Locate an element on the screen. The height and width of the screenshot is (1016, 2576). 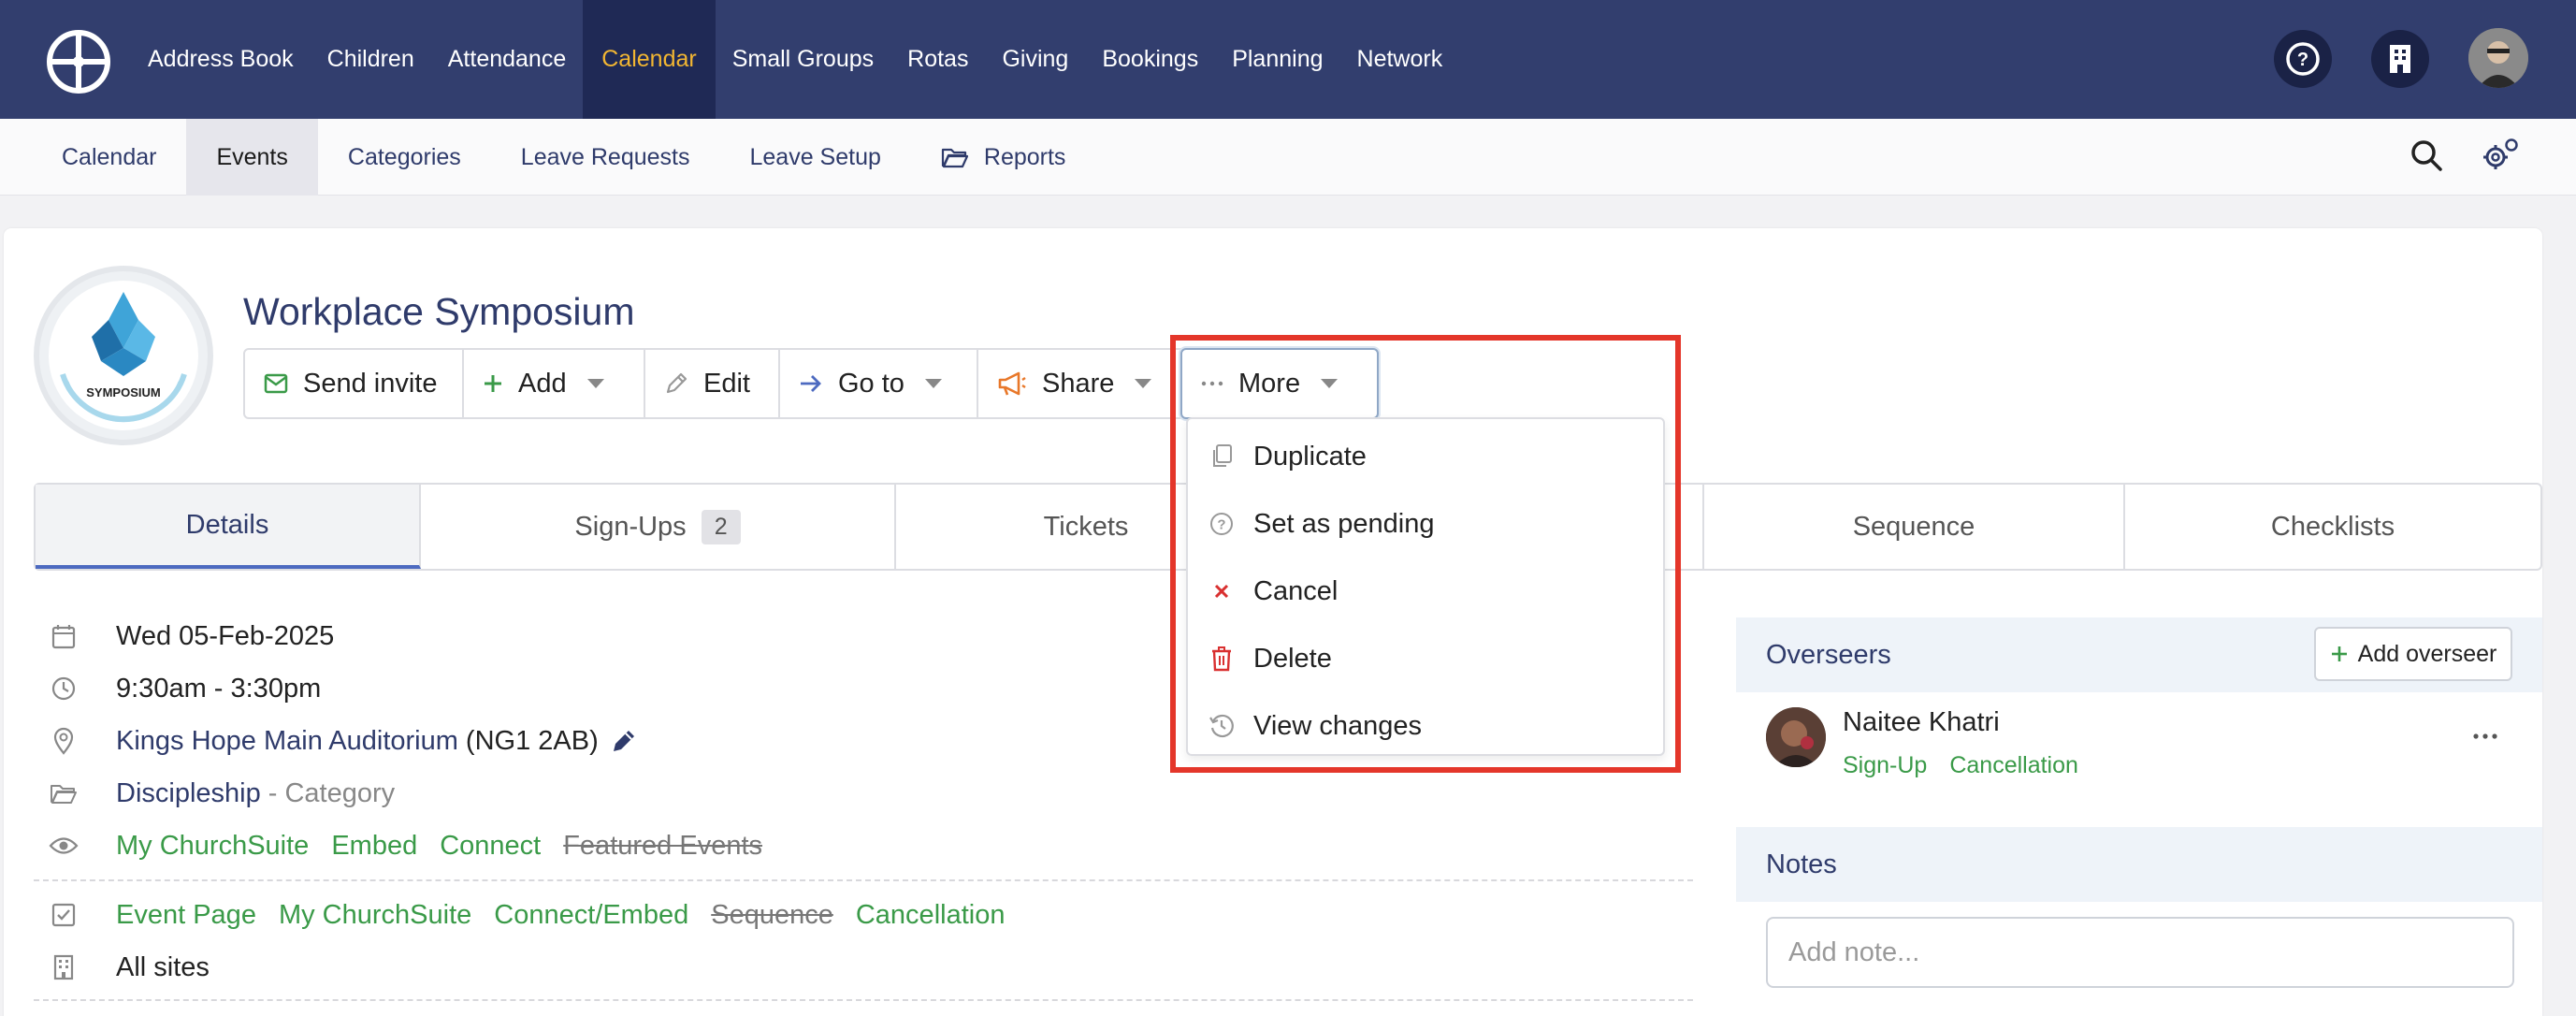
sign-ups-count-badge: 2 is located at coordinates (721, 527).